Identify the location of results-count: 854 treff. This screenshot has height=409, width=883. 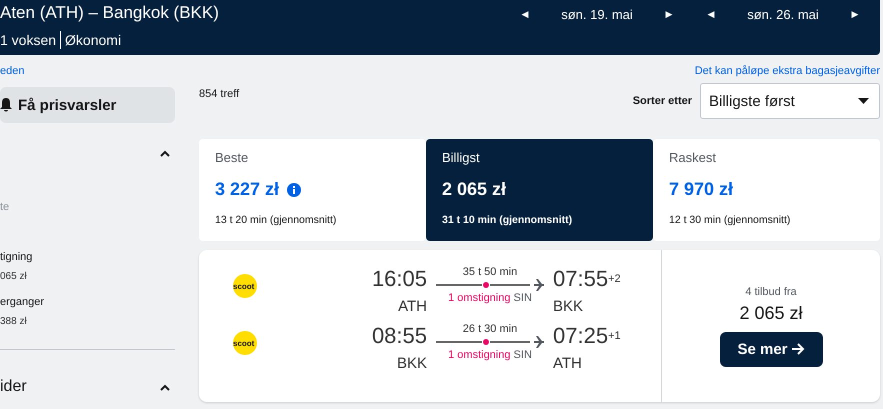
(219, 94).